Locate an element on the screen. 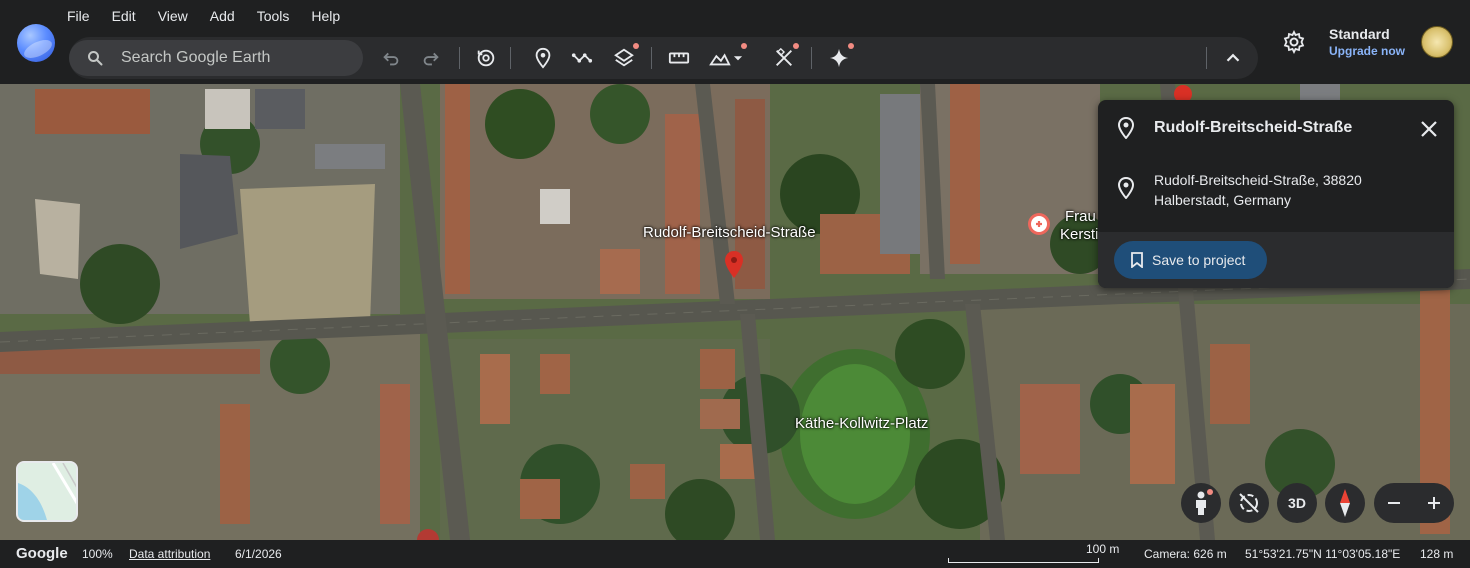 This screenshot has width=1470, height=568. gear-icon is located at coordinates (1294, 42).